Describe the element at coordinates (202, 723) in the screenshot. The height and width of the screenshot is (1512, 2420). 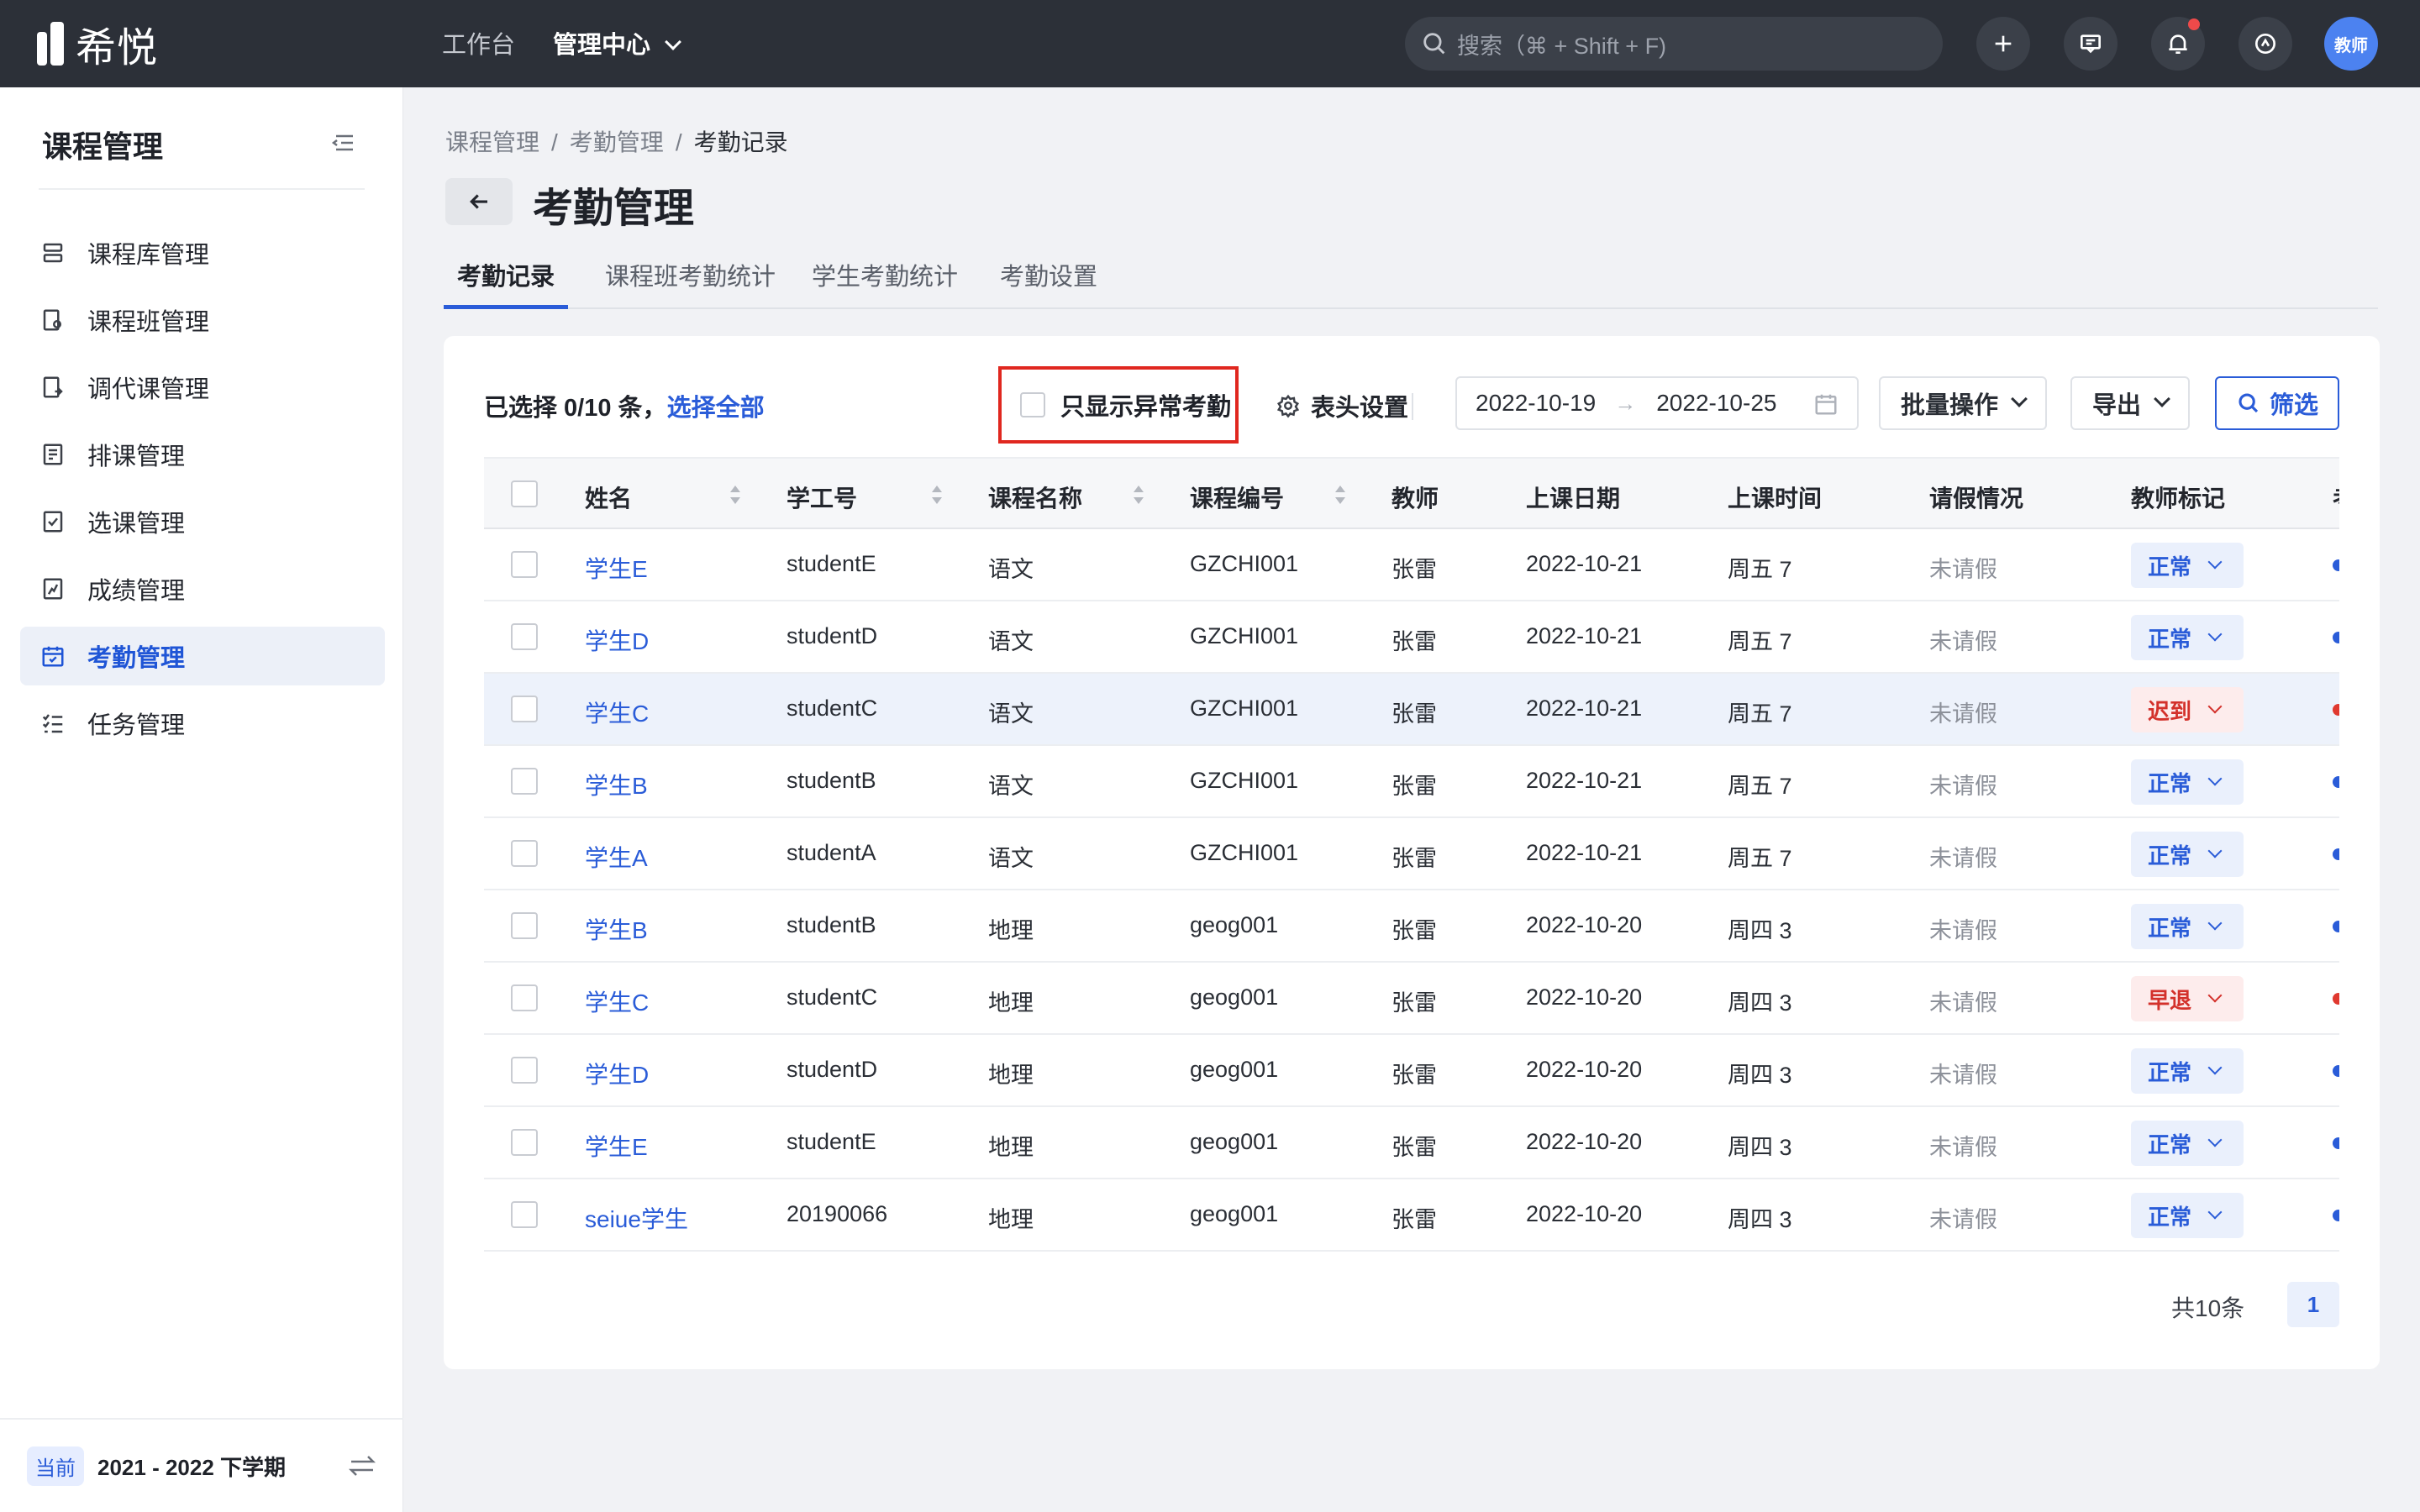
I see `sidebar-item-tasks: 任务管理` at that location.